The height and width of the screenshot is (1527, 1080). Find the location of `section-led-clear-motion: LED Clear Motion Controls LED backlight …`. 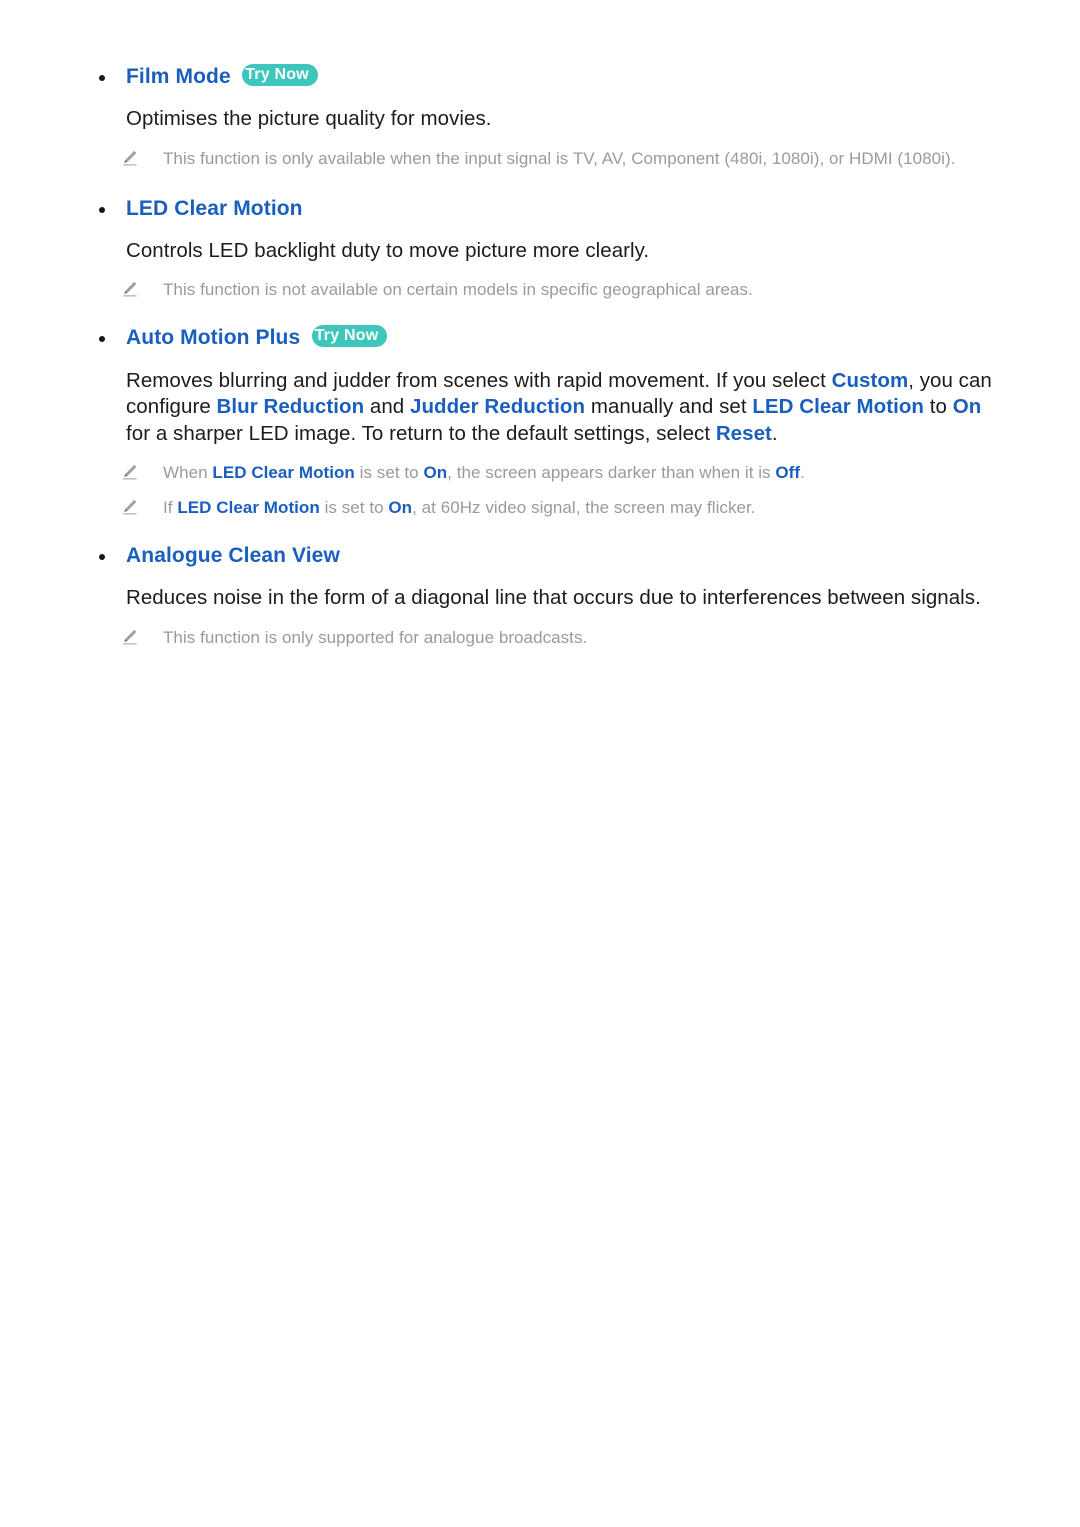

section-led-clear-motion: LED Clear Motion Controls LED backlight … is located at coordinates (540, 248).